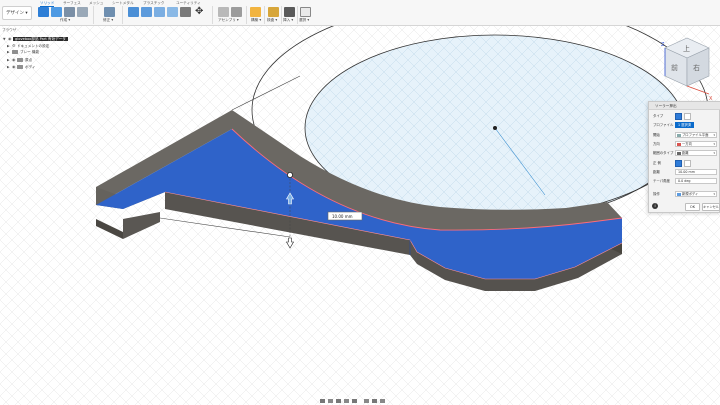 The width and height of the screenshot is (720, 405). I want to click on manipulator-knob, so click(289, 174).